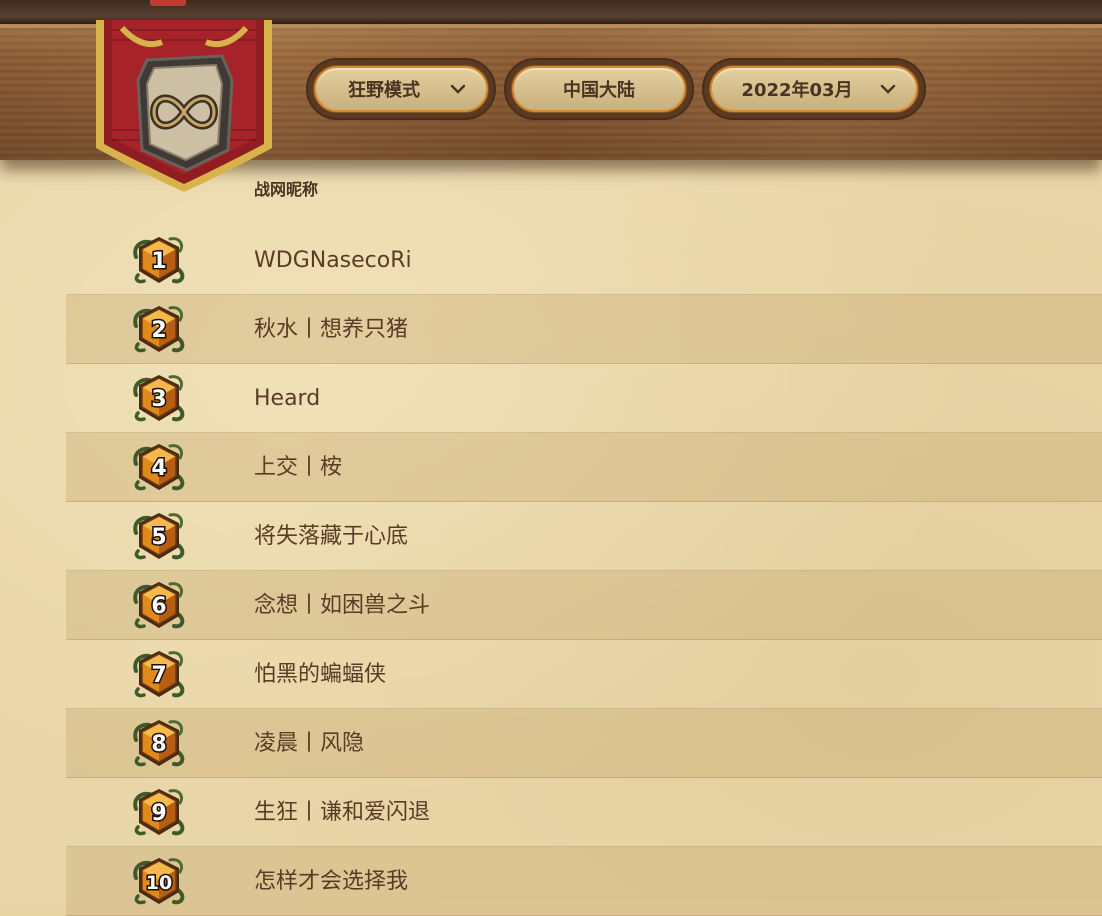 The image size is (1102, 916). I want to click on rank-badge: 2, so click(159, 329).